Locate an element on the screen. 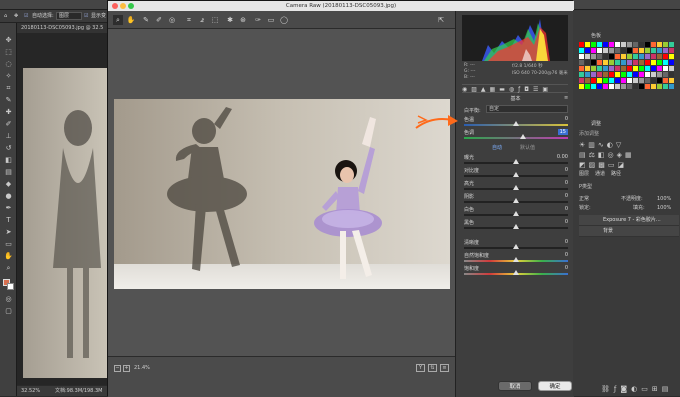 The width and height of the screenshot is (680, 397). white-balance-tool-icon: ✎ is located at coordinates (146, 20).